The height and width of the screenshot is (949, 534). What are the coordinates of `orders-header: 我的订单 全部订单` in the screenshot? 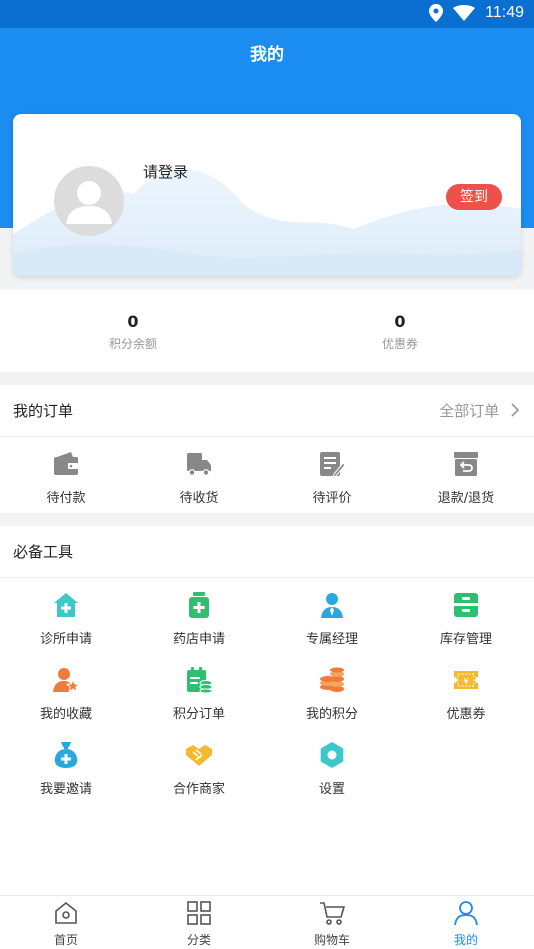 It's located at (267, 411).